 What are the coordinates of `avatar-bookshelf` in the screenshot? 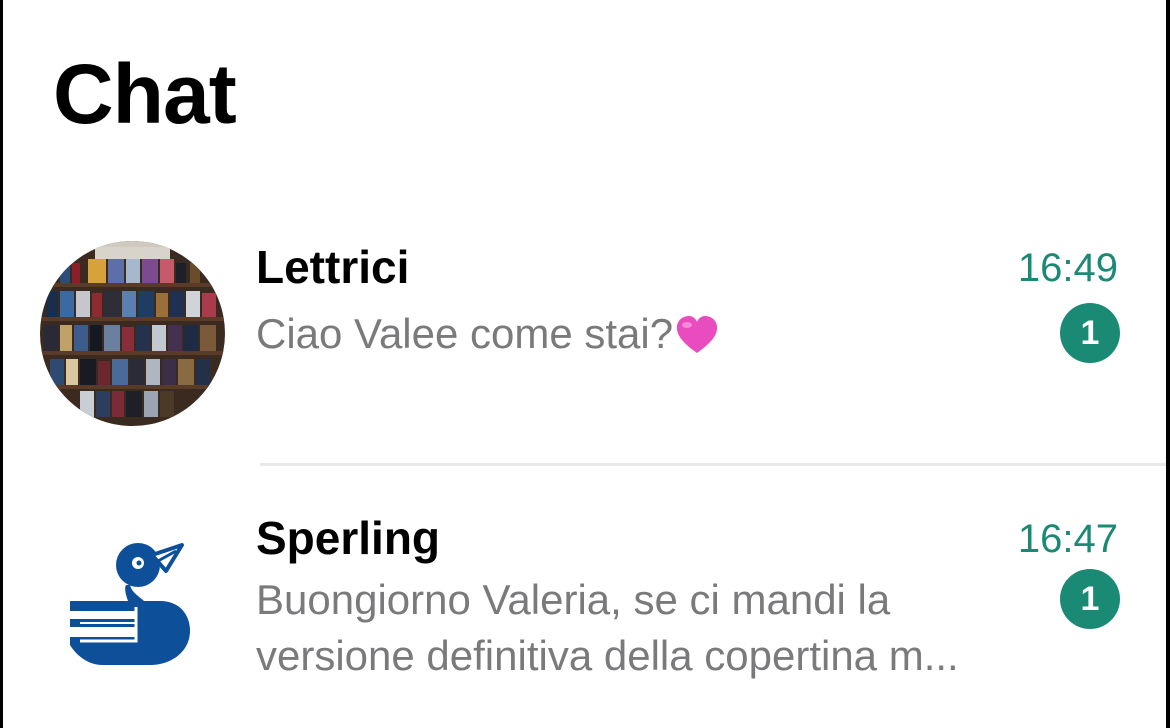 It's located at (132, 333).